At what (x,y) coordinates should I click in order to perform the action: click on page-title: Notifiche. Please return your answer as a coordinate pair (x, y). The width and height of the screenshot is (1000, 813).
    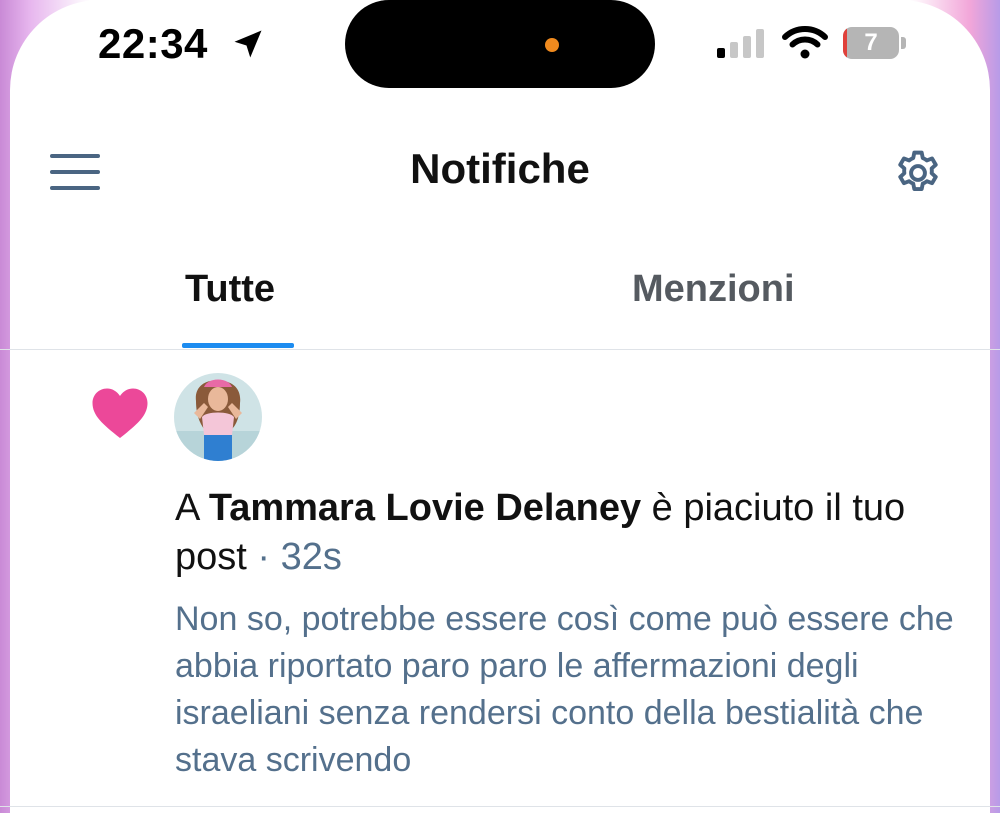
    Looking at the image, I should click on (500, 168).